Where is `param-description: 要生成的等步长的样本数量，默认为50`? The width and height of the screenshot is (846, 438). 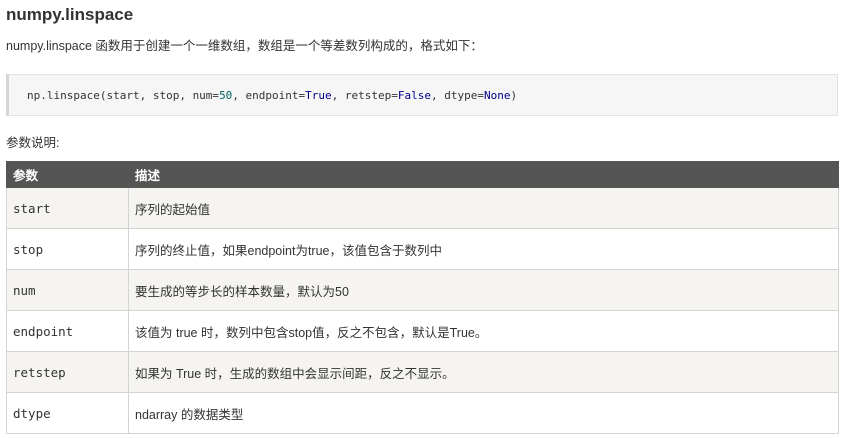 param-description: 要生成的等步长的样本数量，默认为50 is located at coordinates (483, 290).